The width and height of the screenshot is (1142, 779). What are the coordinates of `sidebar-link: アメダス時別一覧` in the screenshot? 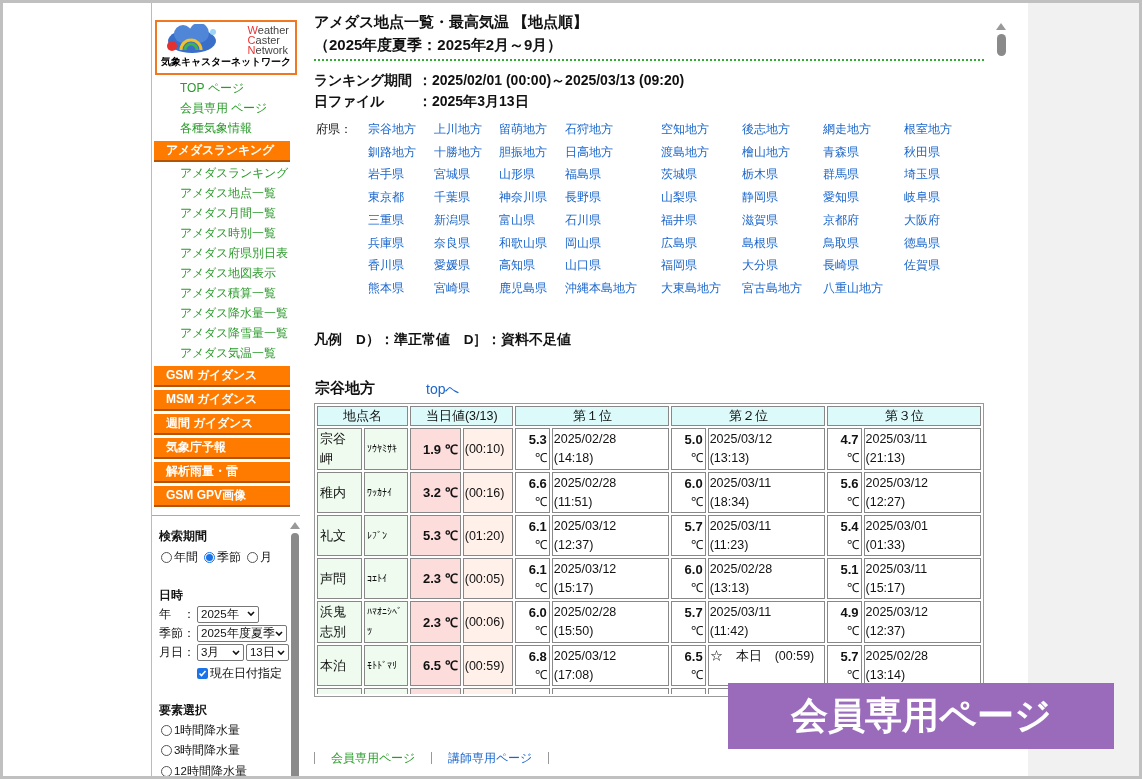 It's located at (228, 233).